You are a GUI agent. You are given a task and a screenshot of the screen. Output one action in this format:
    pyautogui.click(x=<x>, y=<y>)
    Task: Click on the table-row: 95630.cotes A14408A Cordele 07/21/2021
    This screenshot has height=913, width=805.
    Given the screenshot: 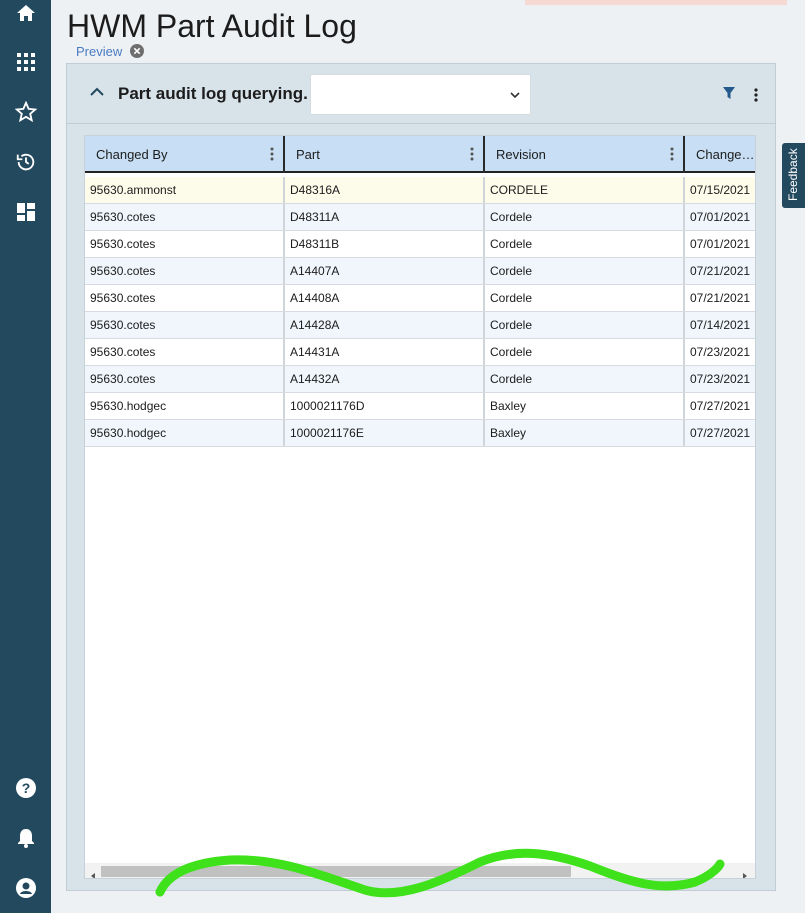 What is the action you would take?
    pyautogui.click(x=420, y=298)
    